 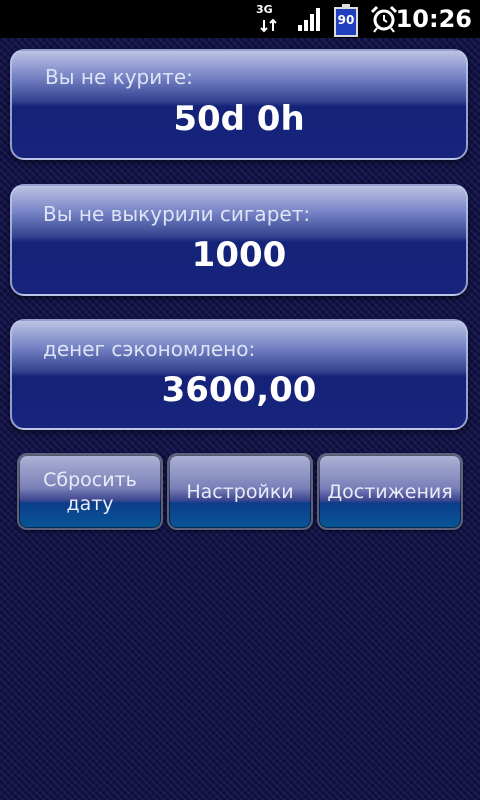 I want to click on money-saved-label: денег сэкономлено:, so click(x=149, y=349).